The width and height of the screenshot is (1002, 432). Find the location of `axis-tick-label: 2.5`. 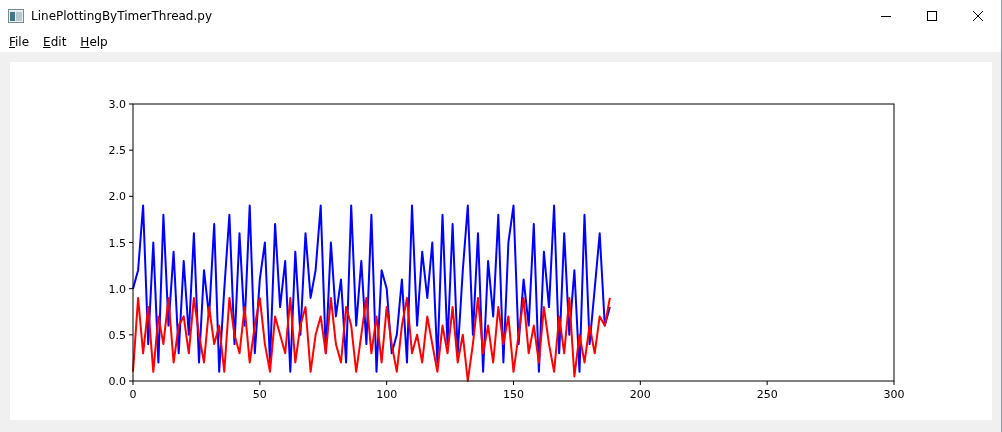

axis-tick-label: 2.5 is located at coordinates (117, 151).